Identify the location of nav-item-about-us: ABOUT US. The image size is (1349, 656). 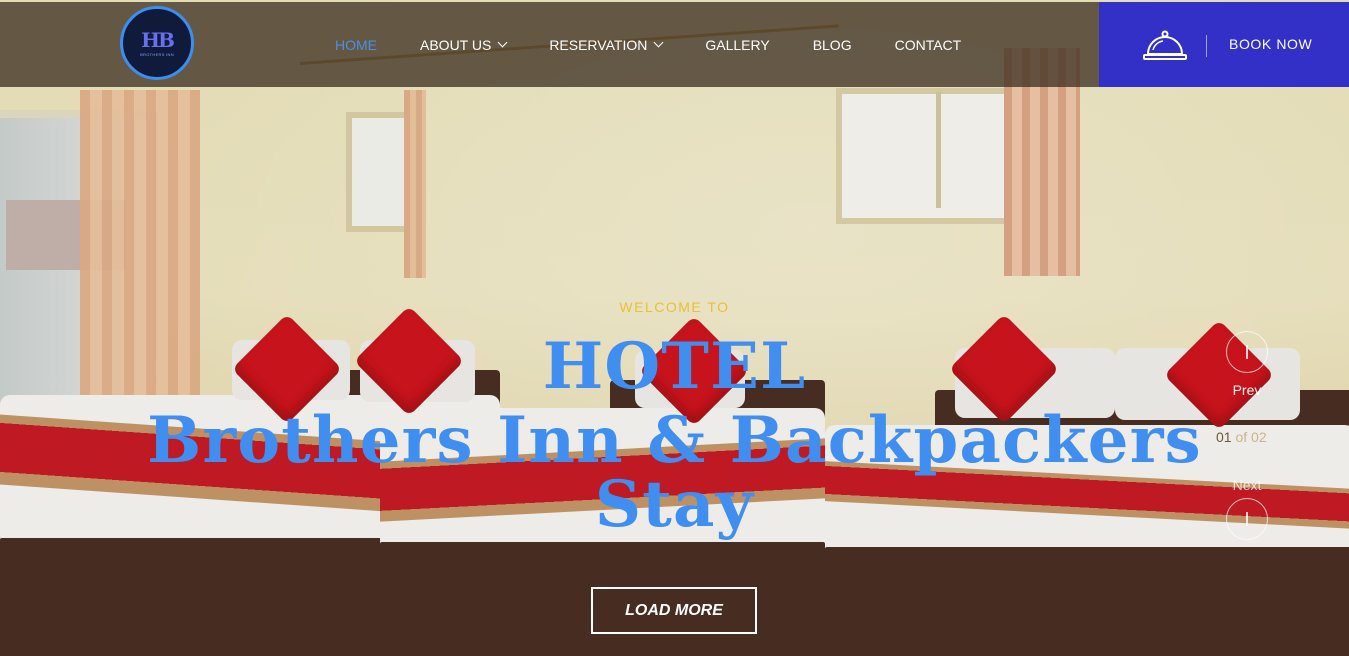
(464, 44).